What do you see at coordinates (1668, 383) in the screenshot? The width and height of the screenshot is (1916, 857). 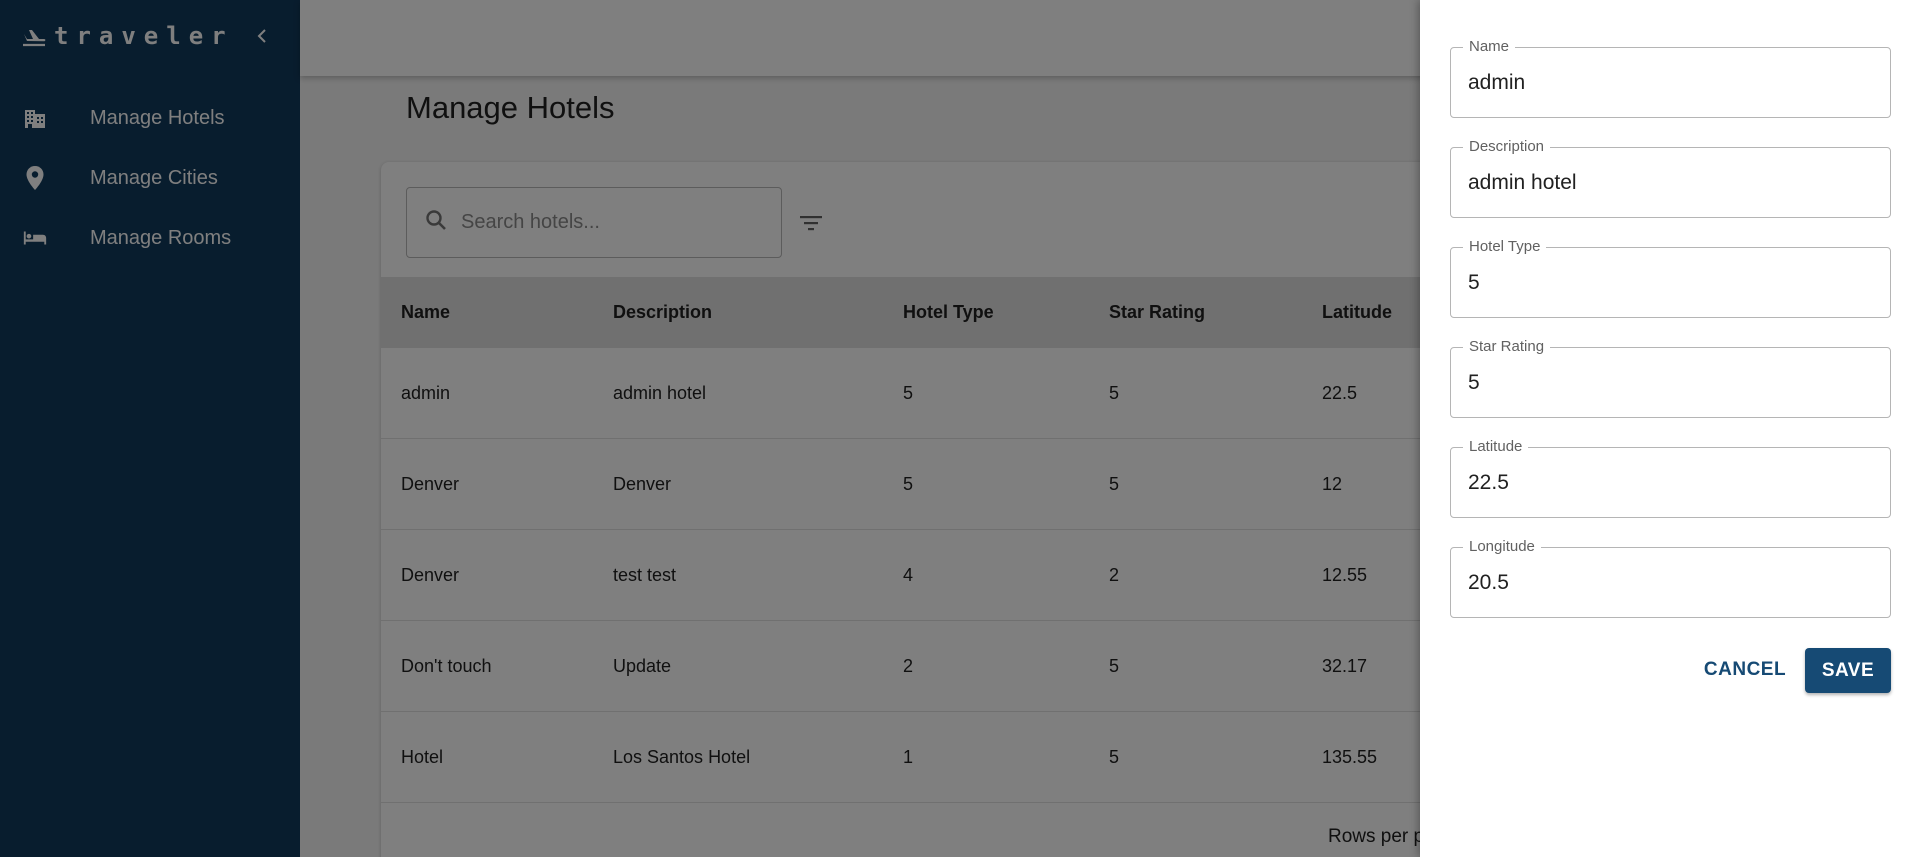 I see `star-rating-input` at bounding box center [1668, 383].